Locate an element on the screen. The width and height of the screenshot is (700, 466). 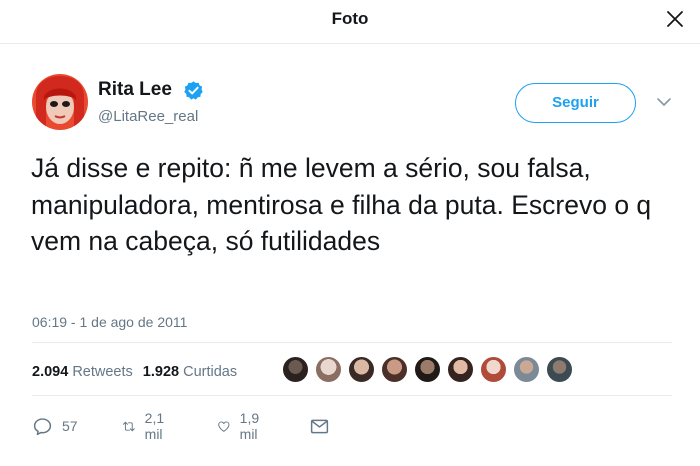
retweet-icon is located at coordinates (128, 426).